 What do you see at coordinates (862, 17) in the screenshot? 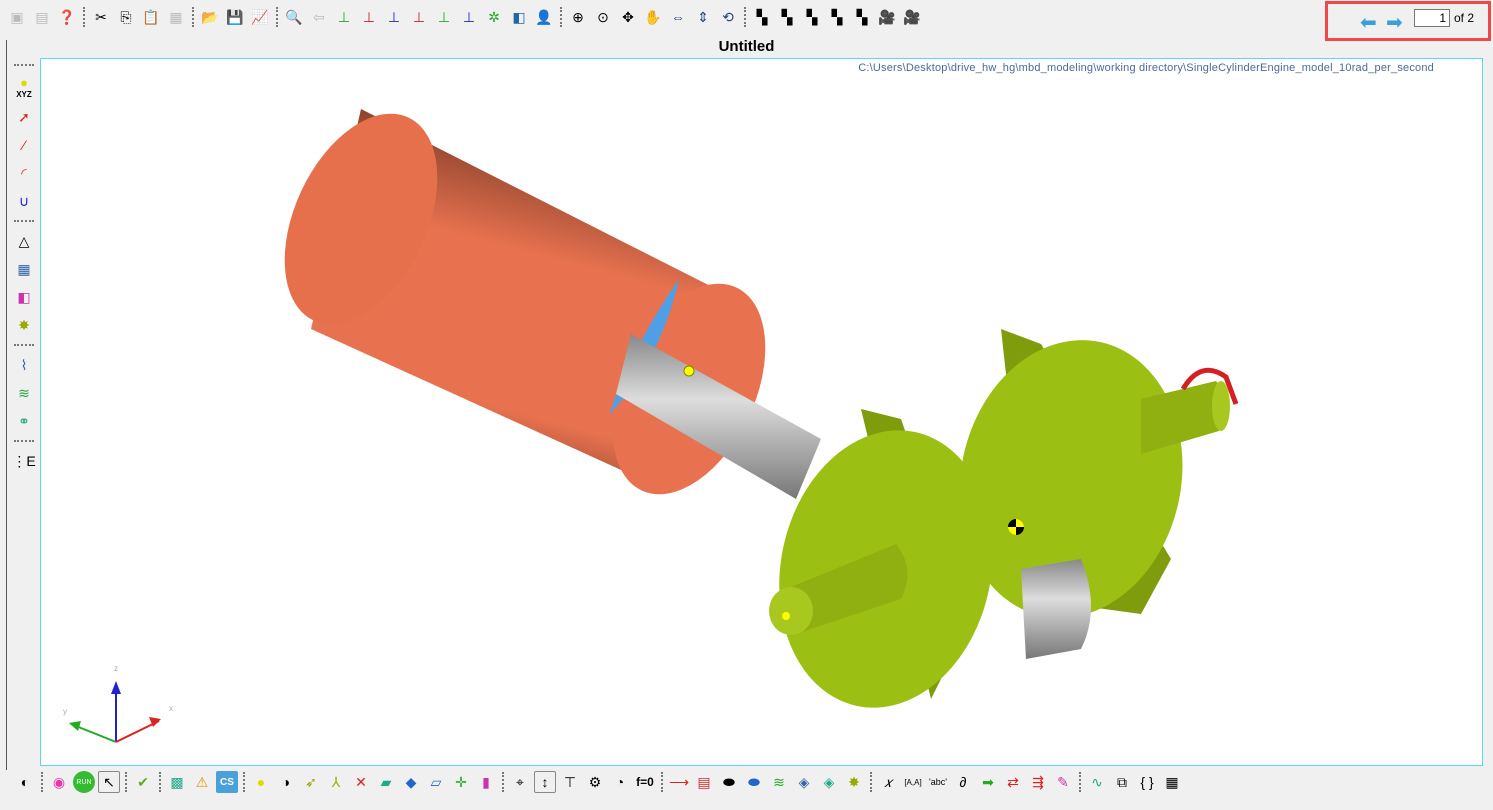
I see `layout-5-icon: ▚` at bounding box center [862, 17].